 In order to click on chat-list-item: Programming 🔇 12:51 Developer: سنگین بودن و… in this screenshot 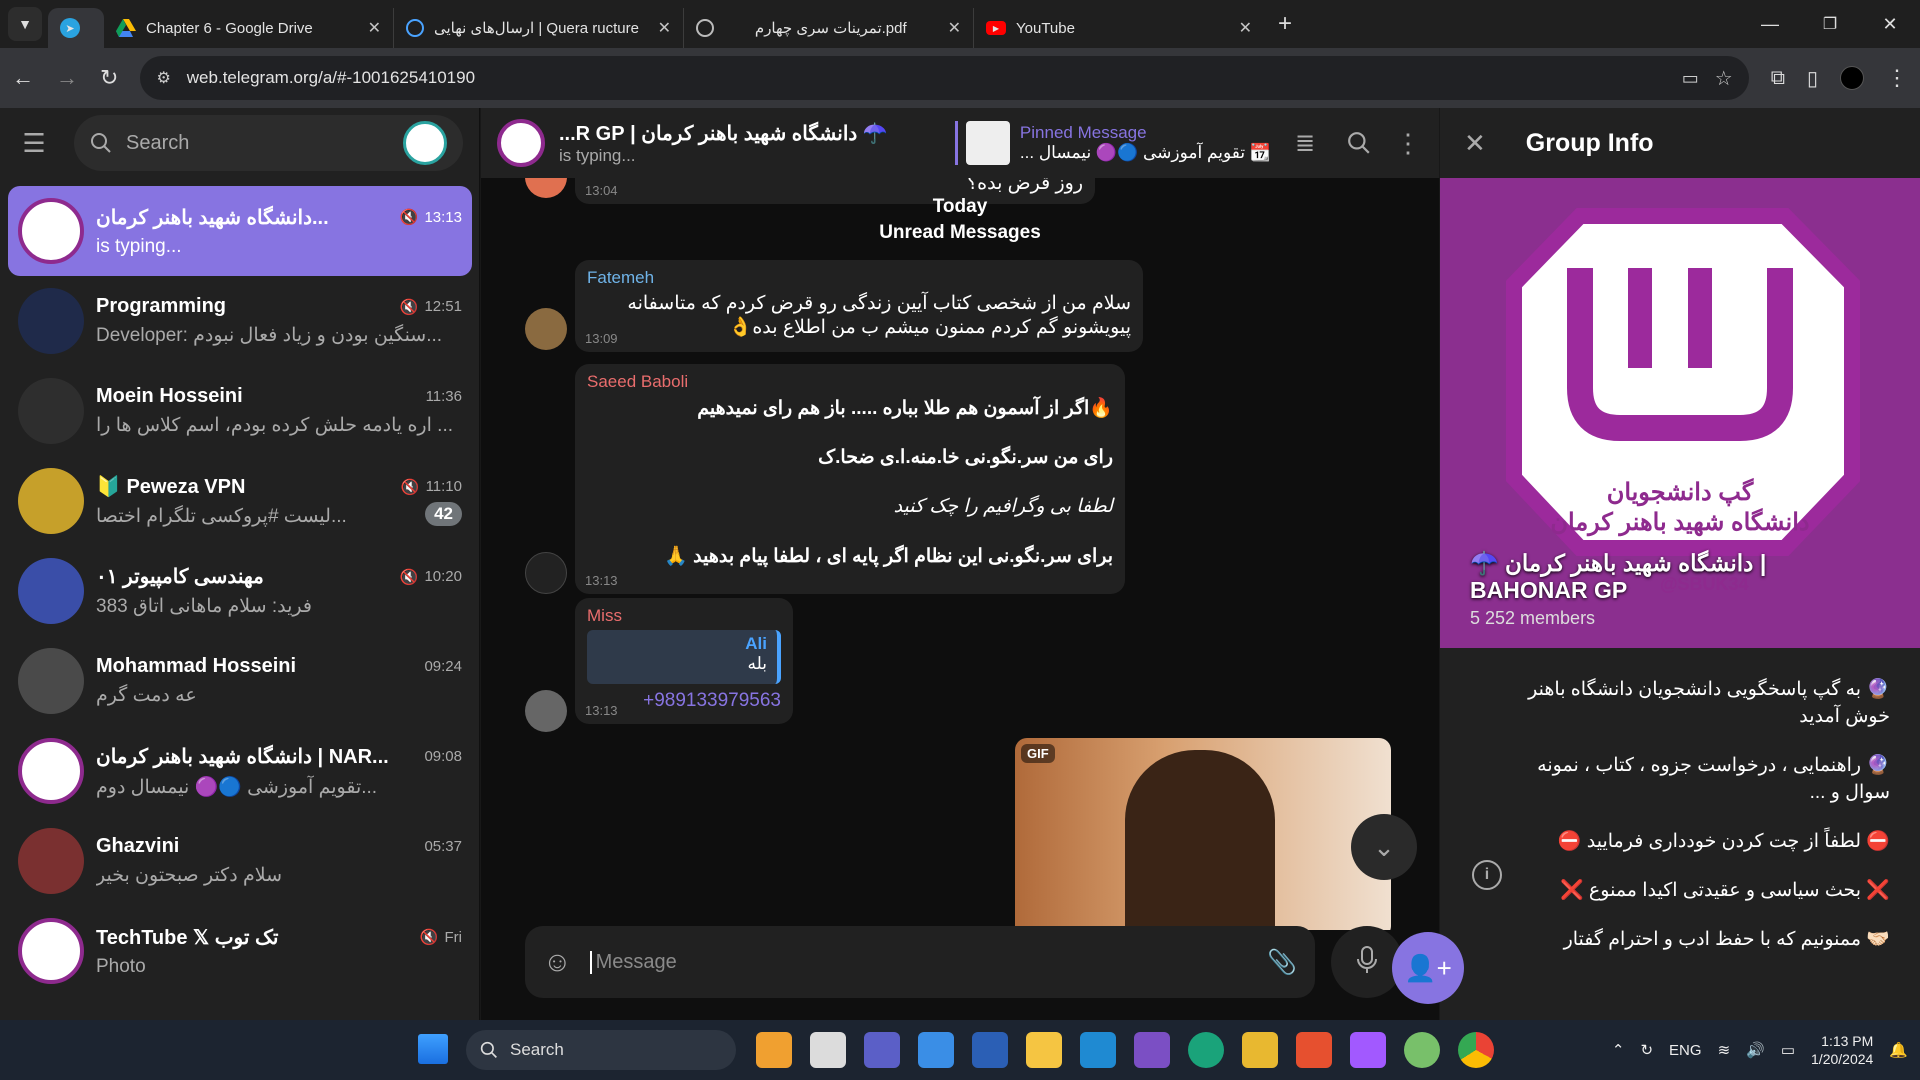, I will do `click(240, 321)`.